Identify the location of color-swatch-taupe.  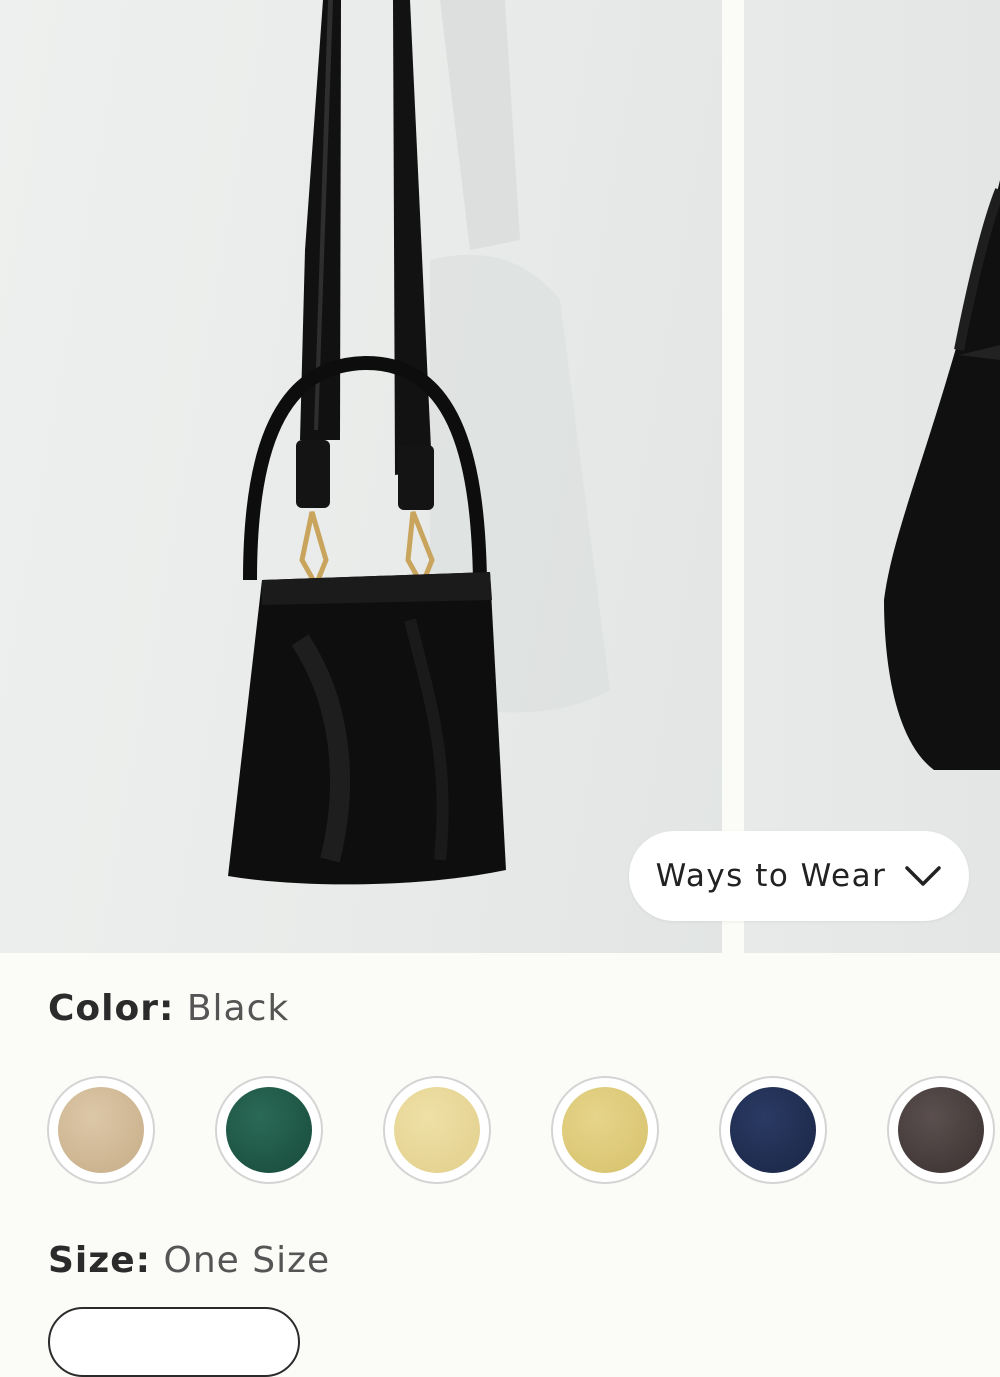
(101, 1130).